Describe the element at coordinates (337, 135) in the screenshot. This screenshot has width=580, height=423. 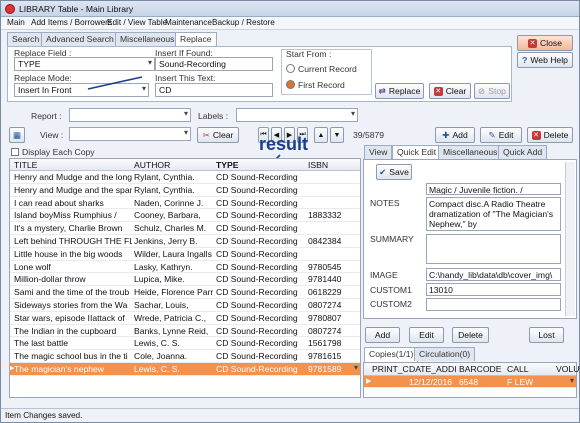
I see `sort-down-button: ▼` at that location.